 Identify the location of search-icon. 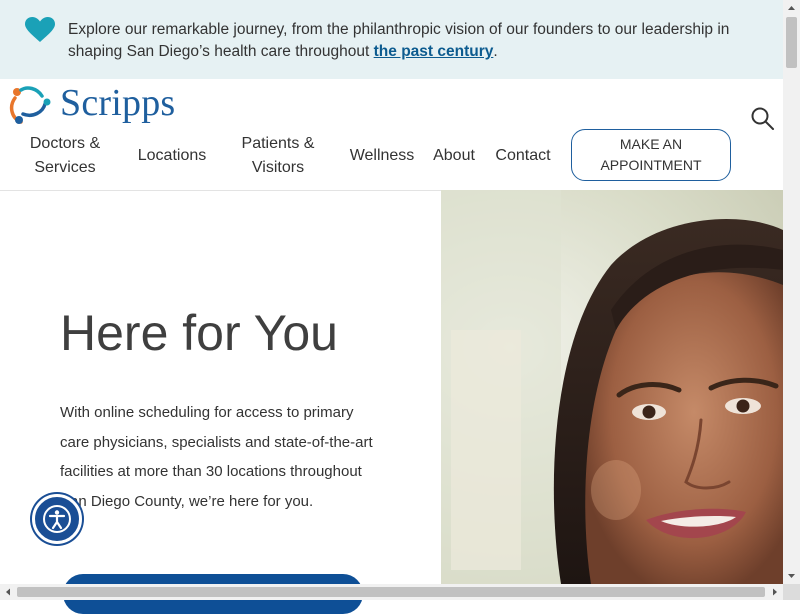
(763, 119).